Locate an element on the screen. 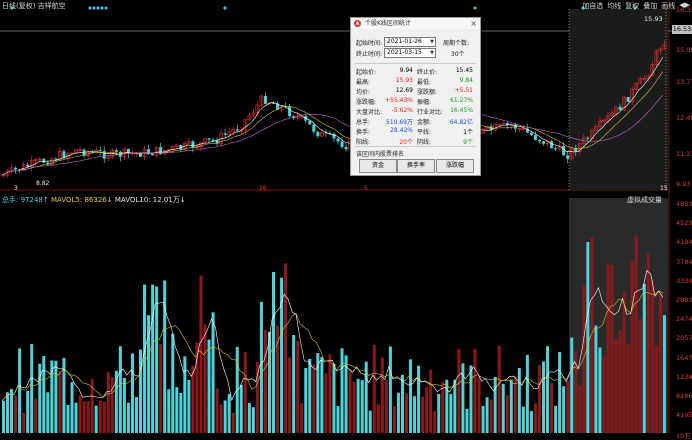  end-date-select: 2021-03-15 ▼ is located at coordinates (410, 53).